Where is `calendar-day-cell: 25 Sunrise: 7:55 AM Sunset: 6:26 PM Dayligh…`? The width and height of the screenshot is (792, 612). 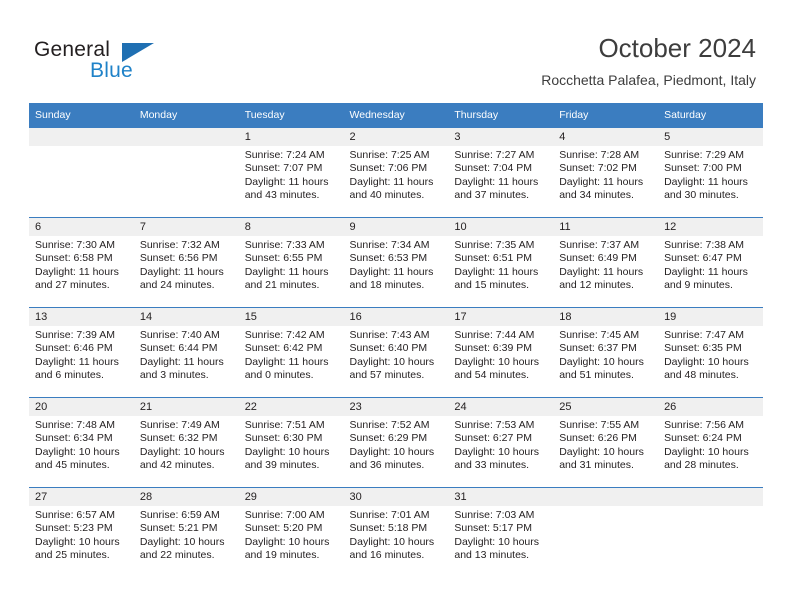 calendar-day-cell: 25 Sunrise: 7:55 AM Sunset: 6:26 PM Dayligh… is located at coordinates (606, 442).